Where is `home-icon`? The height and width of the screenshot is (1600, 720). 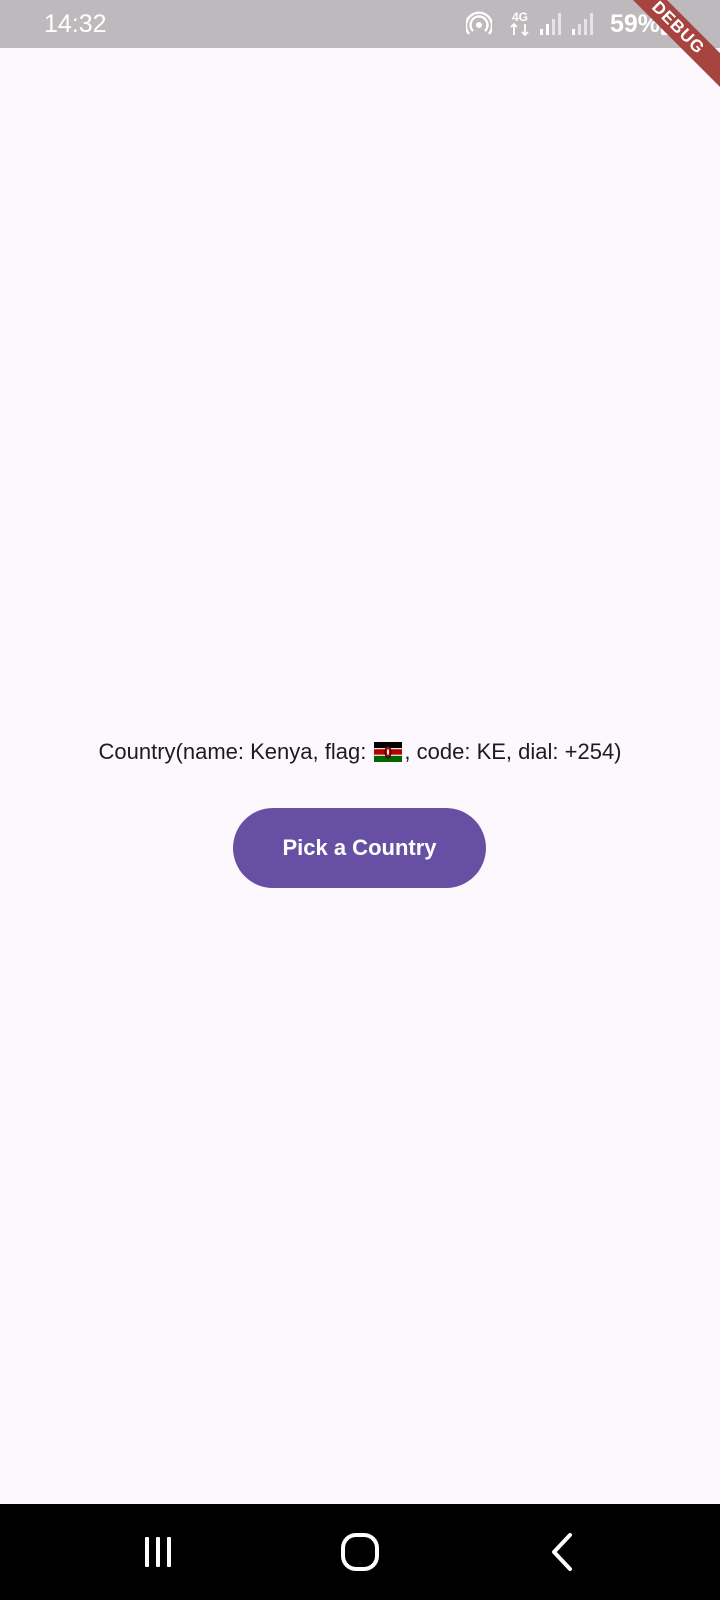 home-icon is located at coordinates (360, 1552).